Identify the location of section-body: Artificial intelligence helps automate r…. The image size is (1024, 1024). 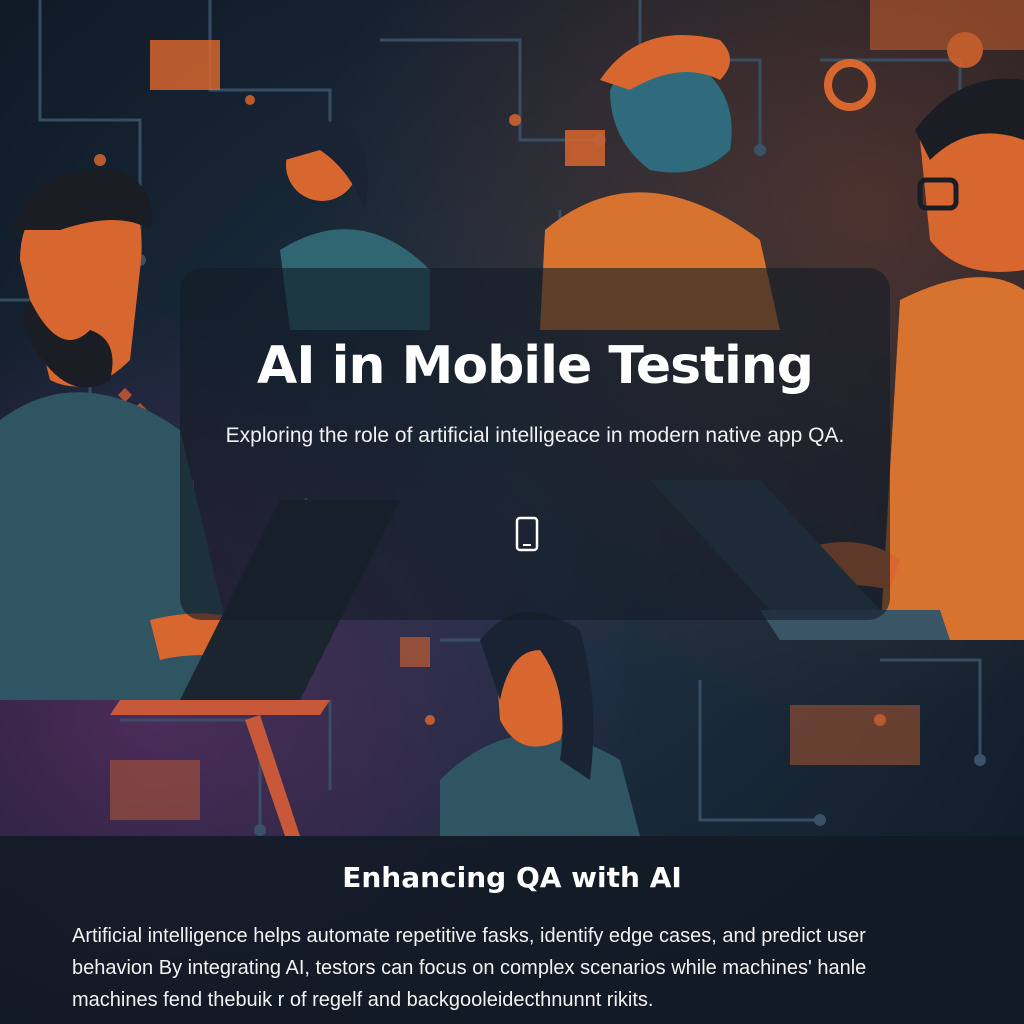
(469, 968).